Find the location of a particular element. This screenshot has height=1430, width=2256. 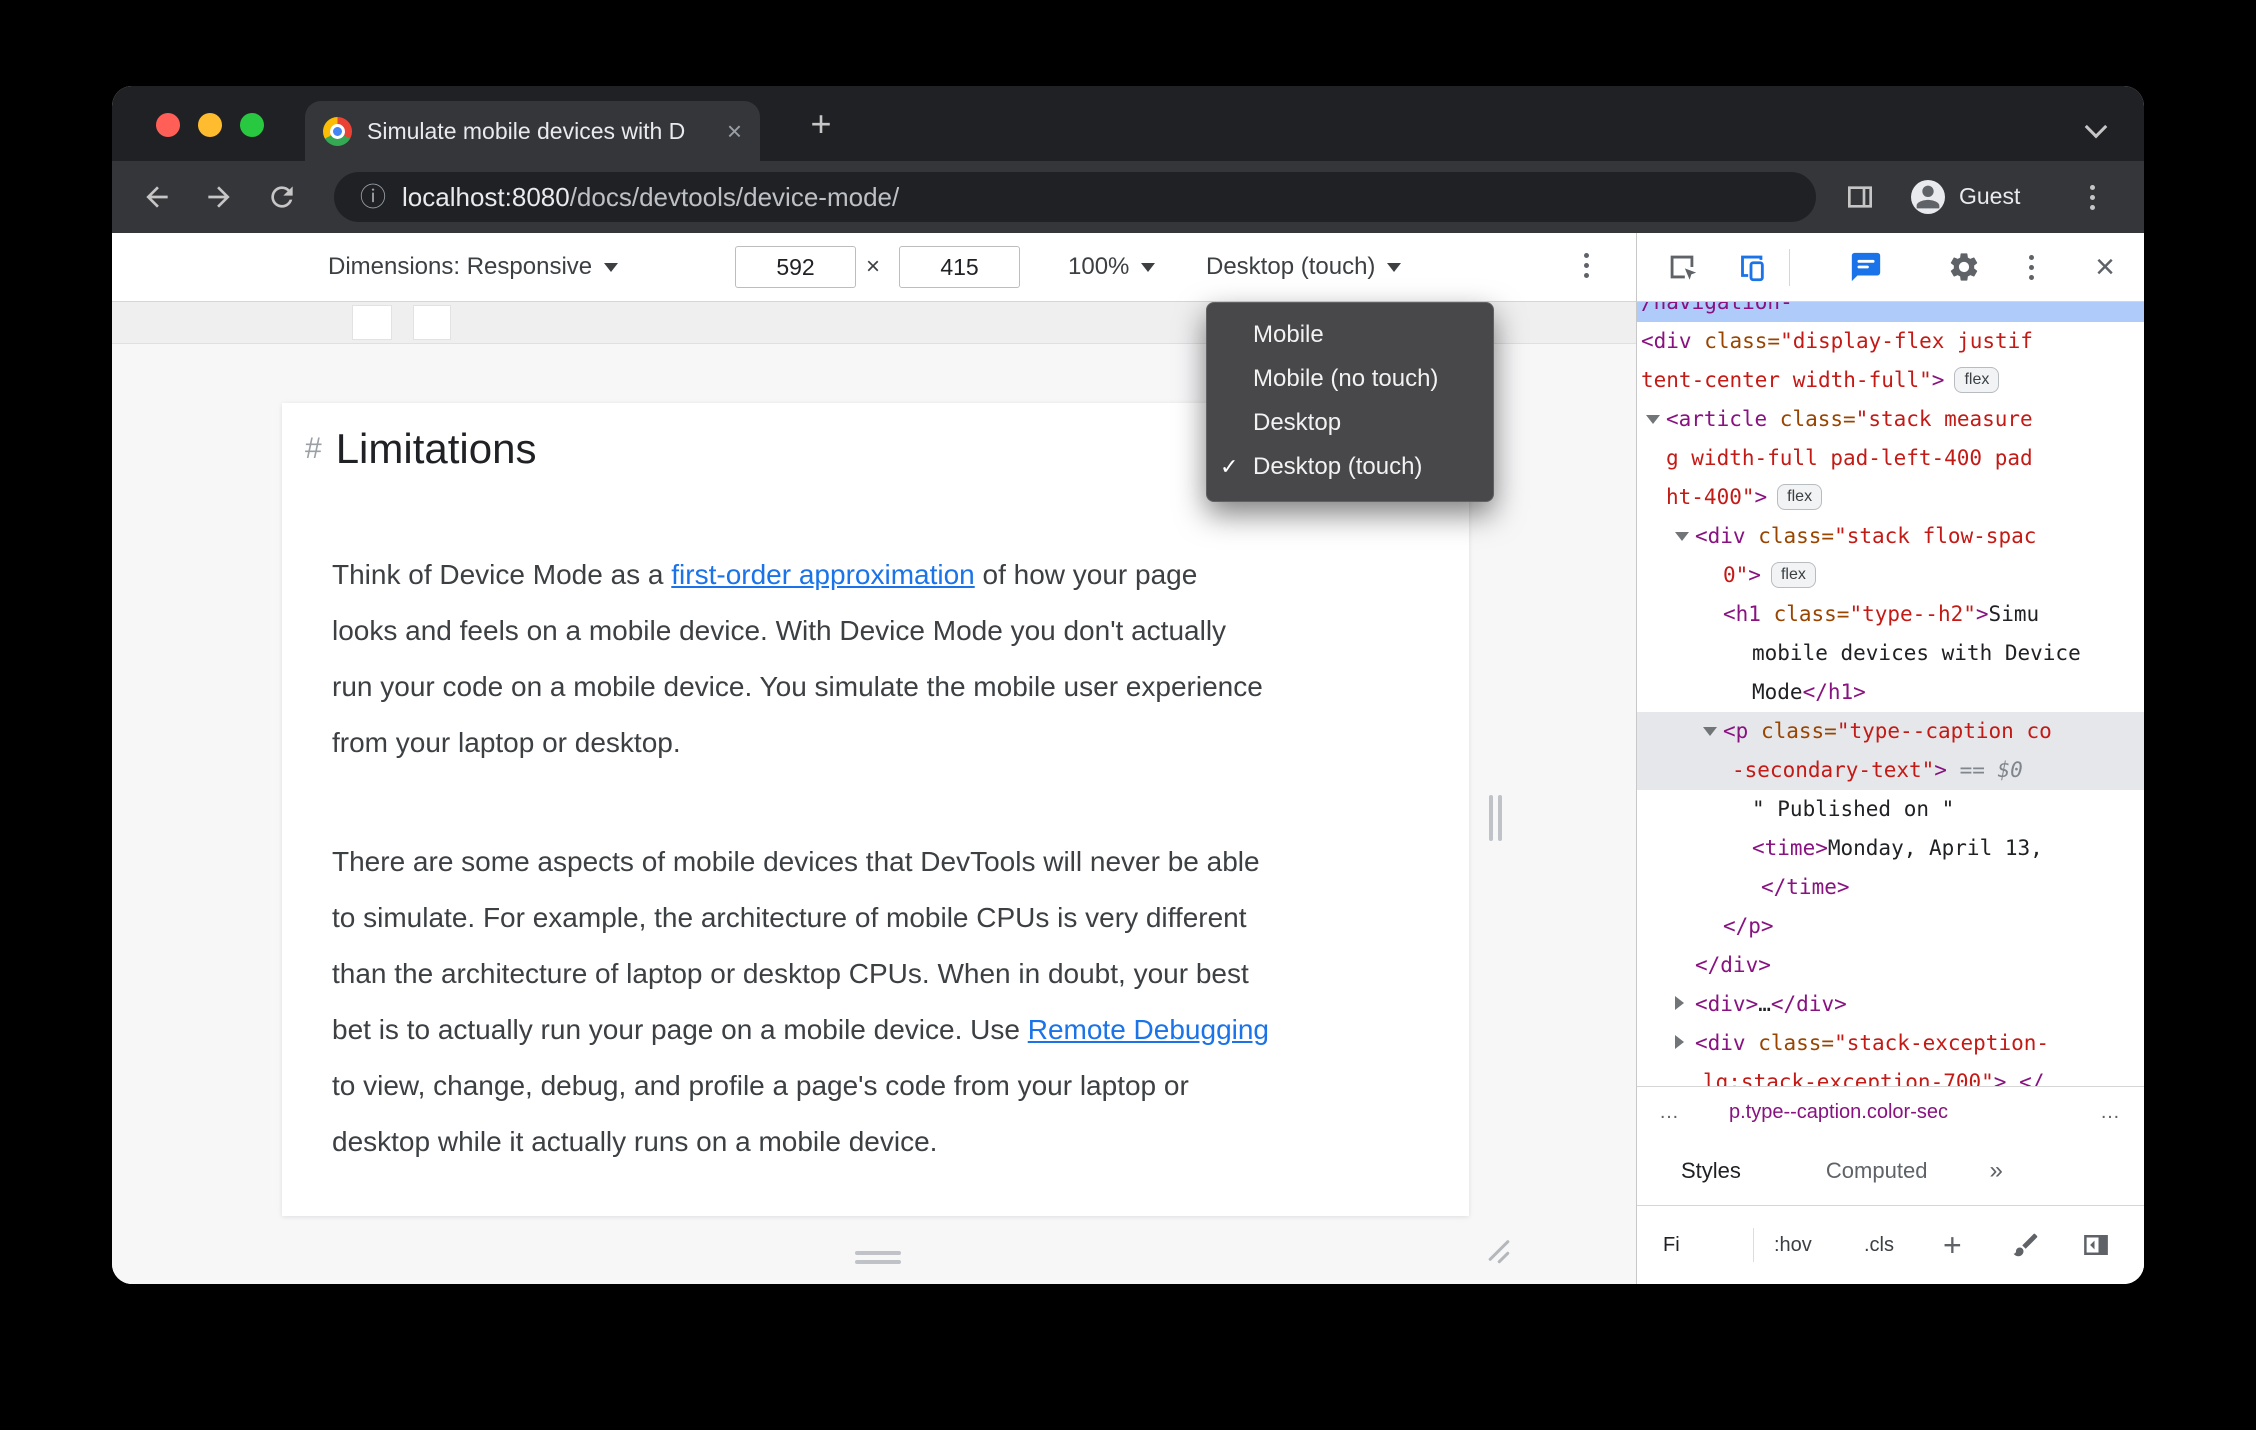

console-messages-icon is located at coordinates (1866, 267).